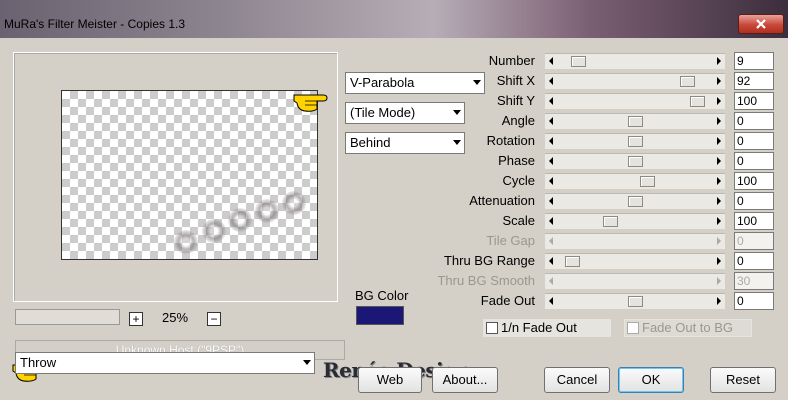 This screenshot has height=400, width=788. I want to click on param-label: Attenuation, so click(502, 200).